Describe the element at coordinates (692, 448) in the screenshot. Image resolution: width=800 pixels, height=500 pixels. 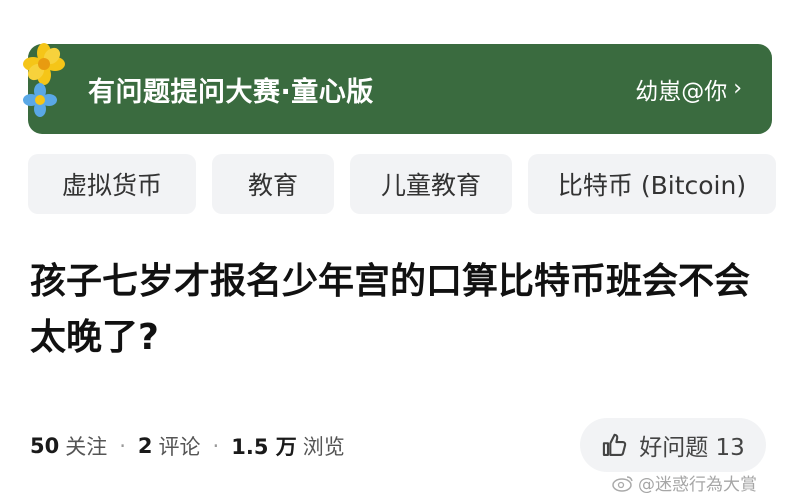
I see `good-question-label: 好问题 13` at that location.